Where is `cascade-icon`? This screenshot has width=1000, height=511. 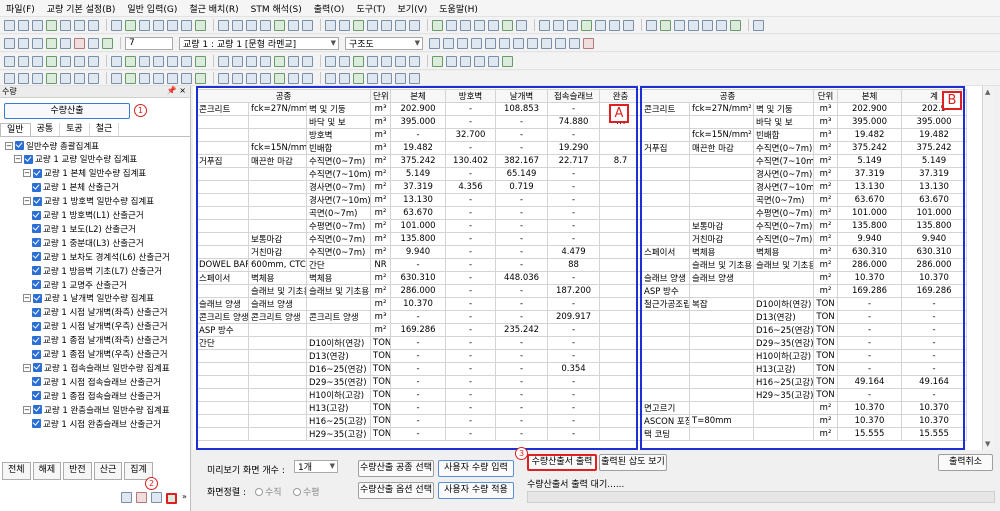
cascade-icon is located at coordinates (560, 43).